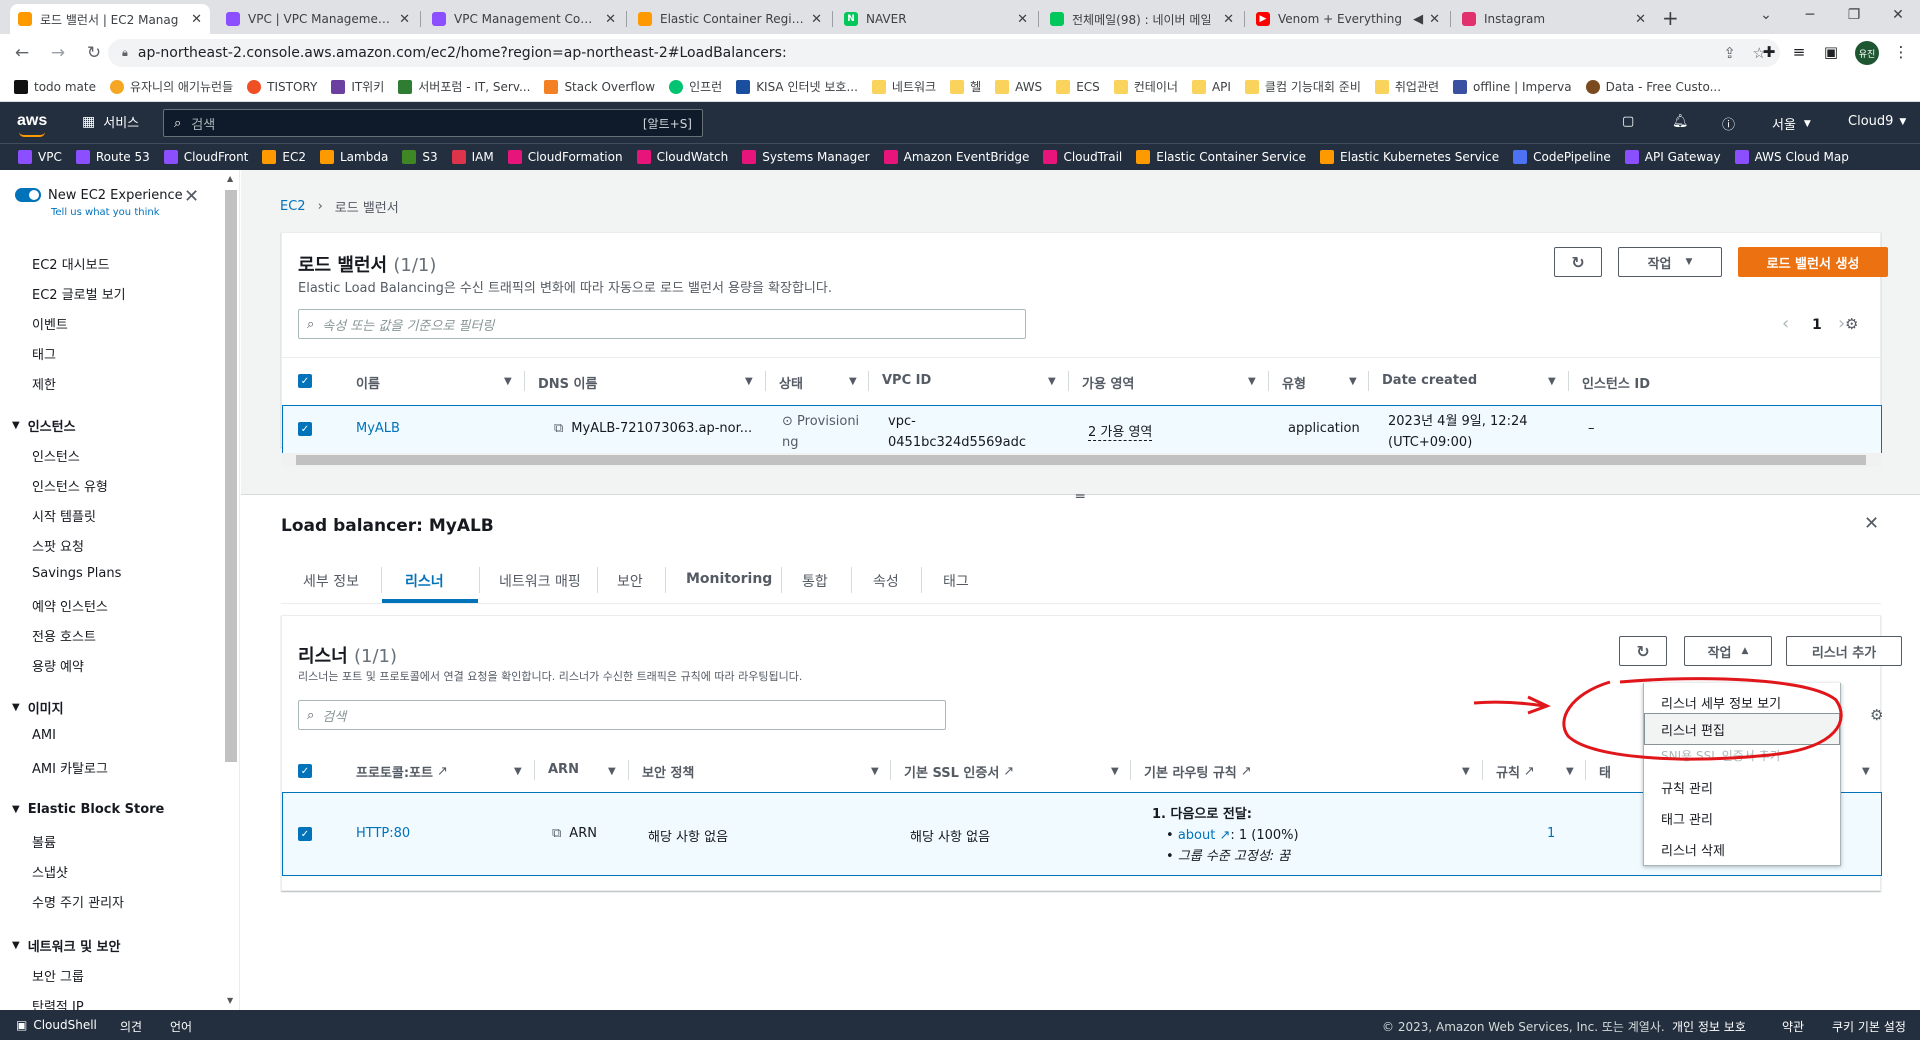  Describe the element at coordinates (44, 353) in the screenshot. I see `sidebar-item-tags: 태그` at that location.